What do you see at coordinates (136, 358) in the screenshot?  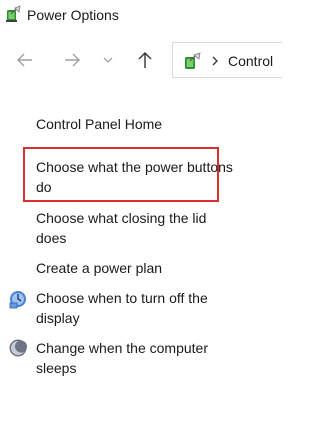 I see `computer-sleeps-link: Change when the computer sleeps` at bounding box center [136, 358].